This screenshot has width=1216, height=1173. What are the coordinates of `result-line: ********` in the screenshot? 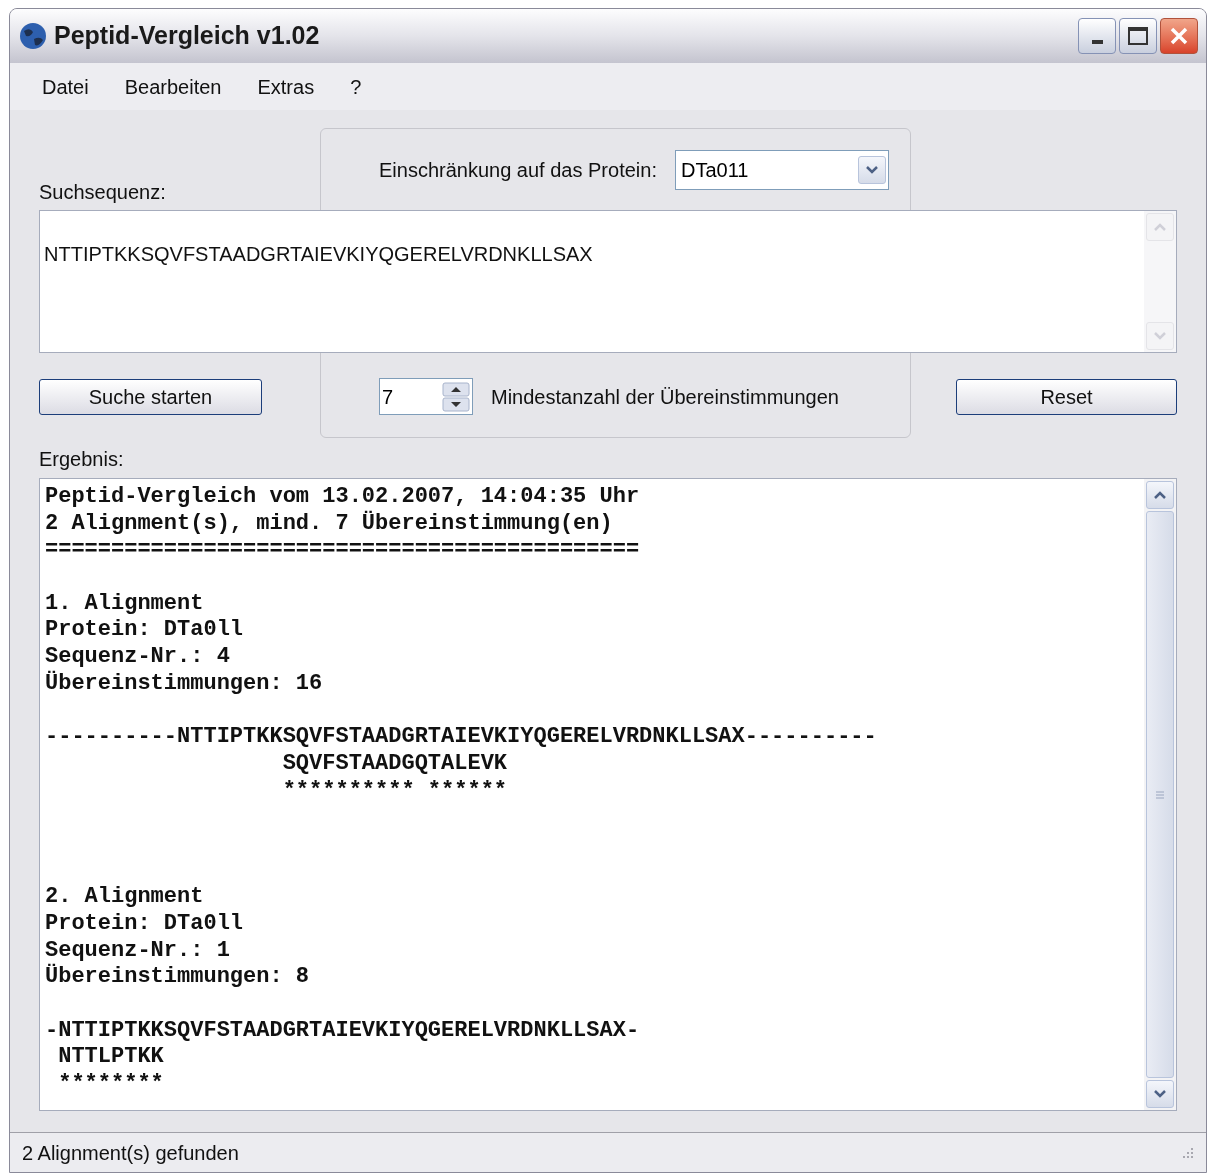 It's located at (111, 1084).